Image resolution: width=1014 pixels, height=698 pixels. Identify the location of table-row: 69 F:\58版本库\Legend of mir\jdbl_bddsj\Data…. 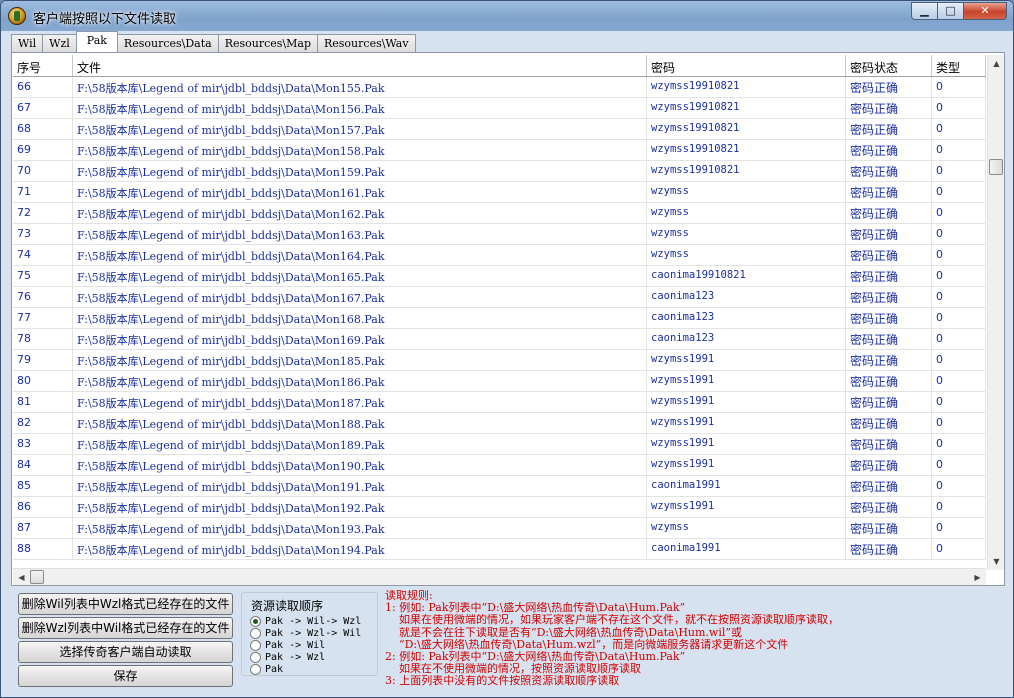
(499, 150).